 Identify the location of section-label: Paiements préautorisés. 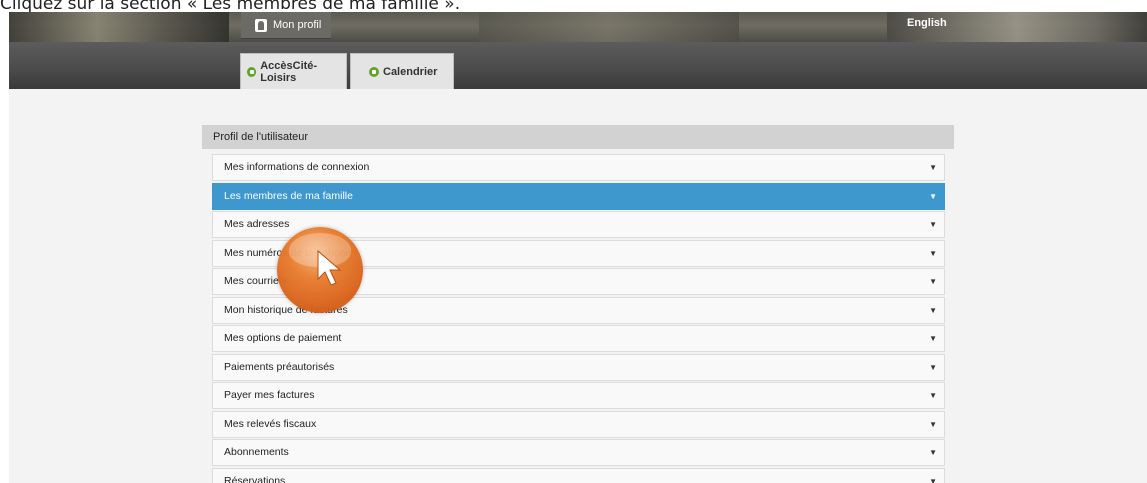
(279, 366).